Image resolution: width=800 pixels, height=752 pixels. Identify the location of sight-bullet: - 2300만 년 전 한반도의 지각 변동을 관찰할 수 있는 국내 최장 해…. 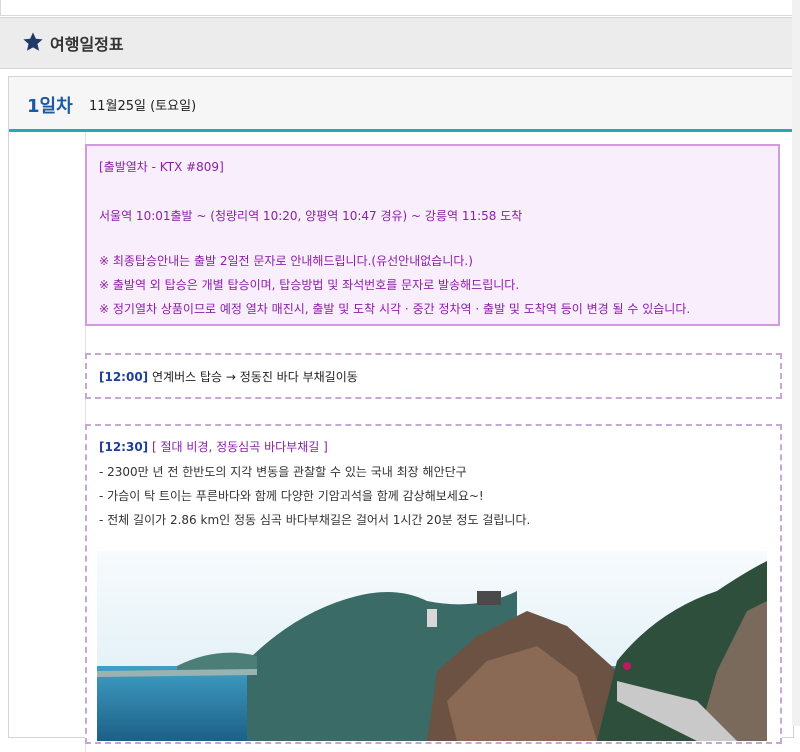
(283, 472).